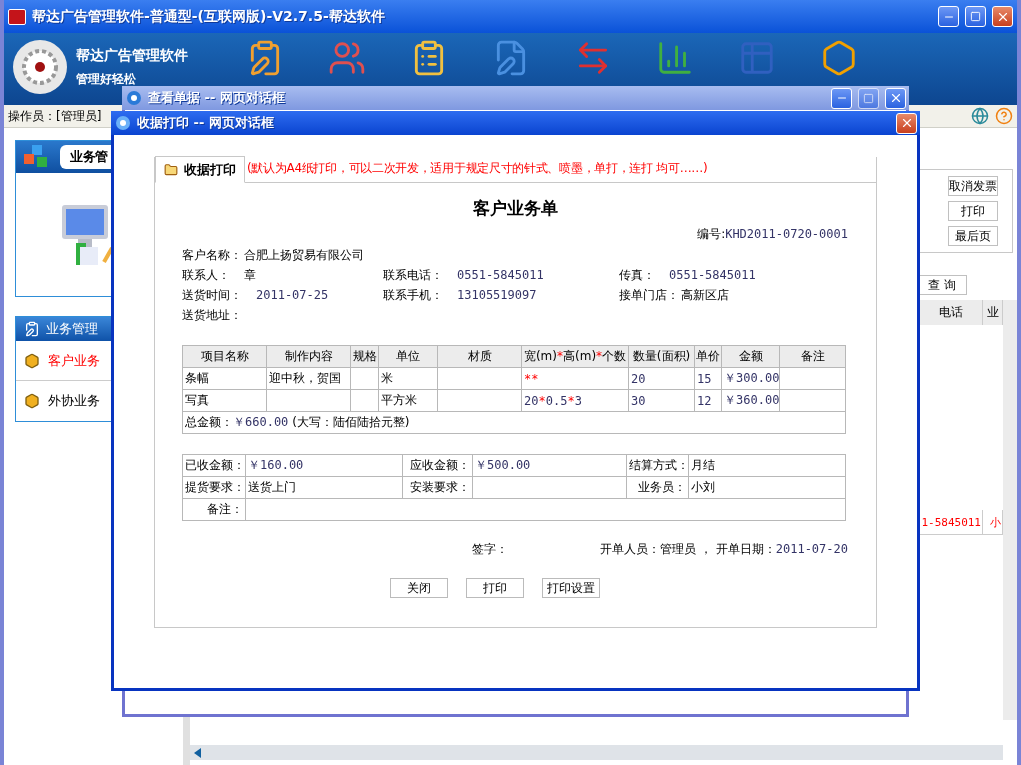 Image resolution: width=1021 pixels, height=765 pixels. What do you see at coordinates (661, 356) in the screenshot?
I see `column-header: 数量(面积)` at bounding box center [661, 356].